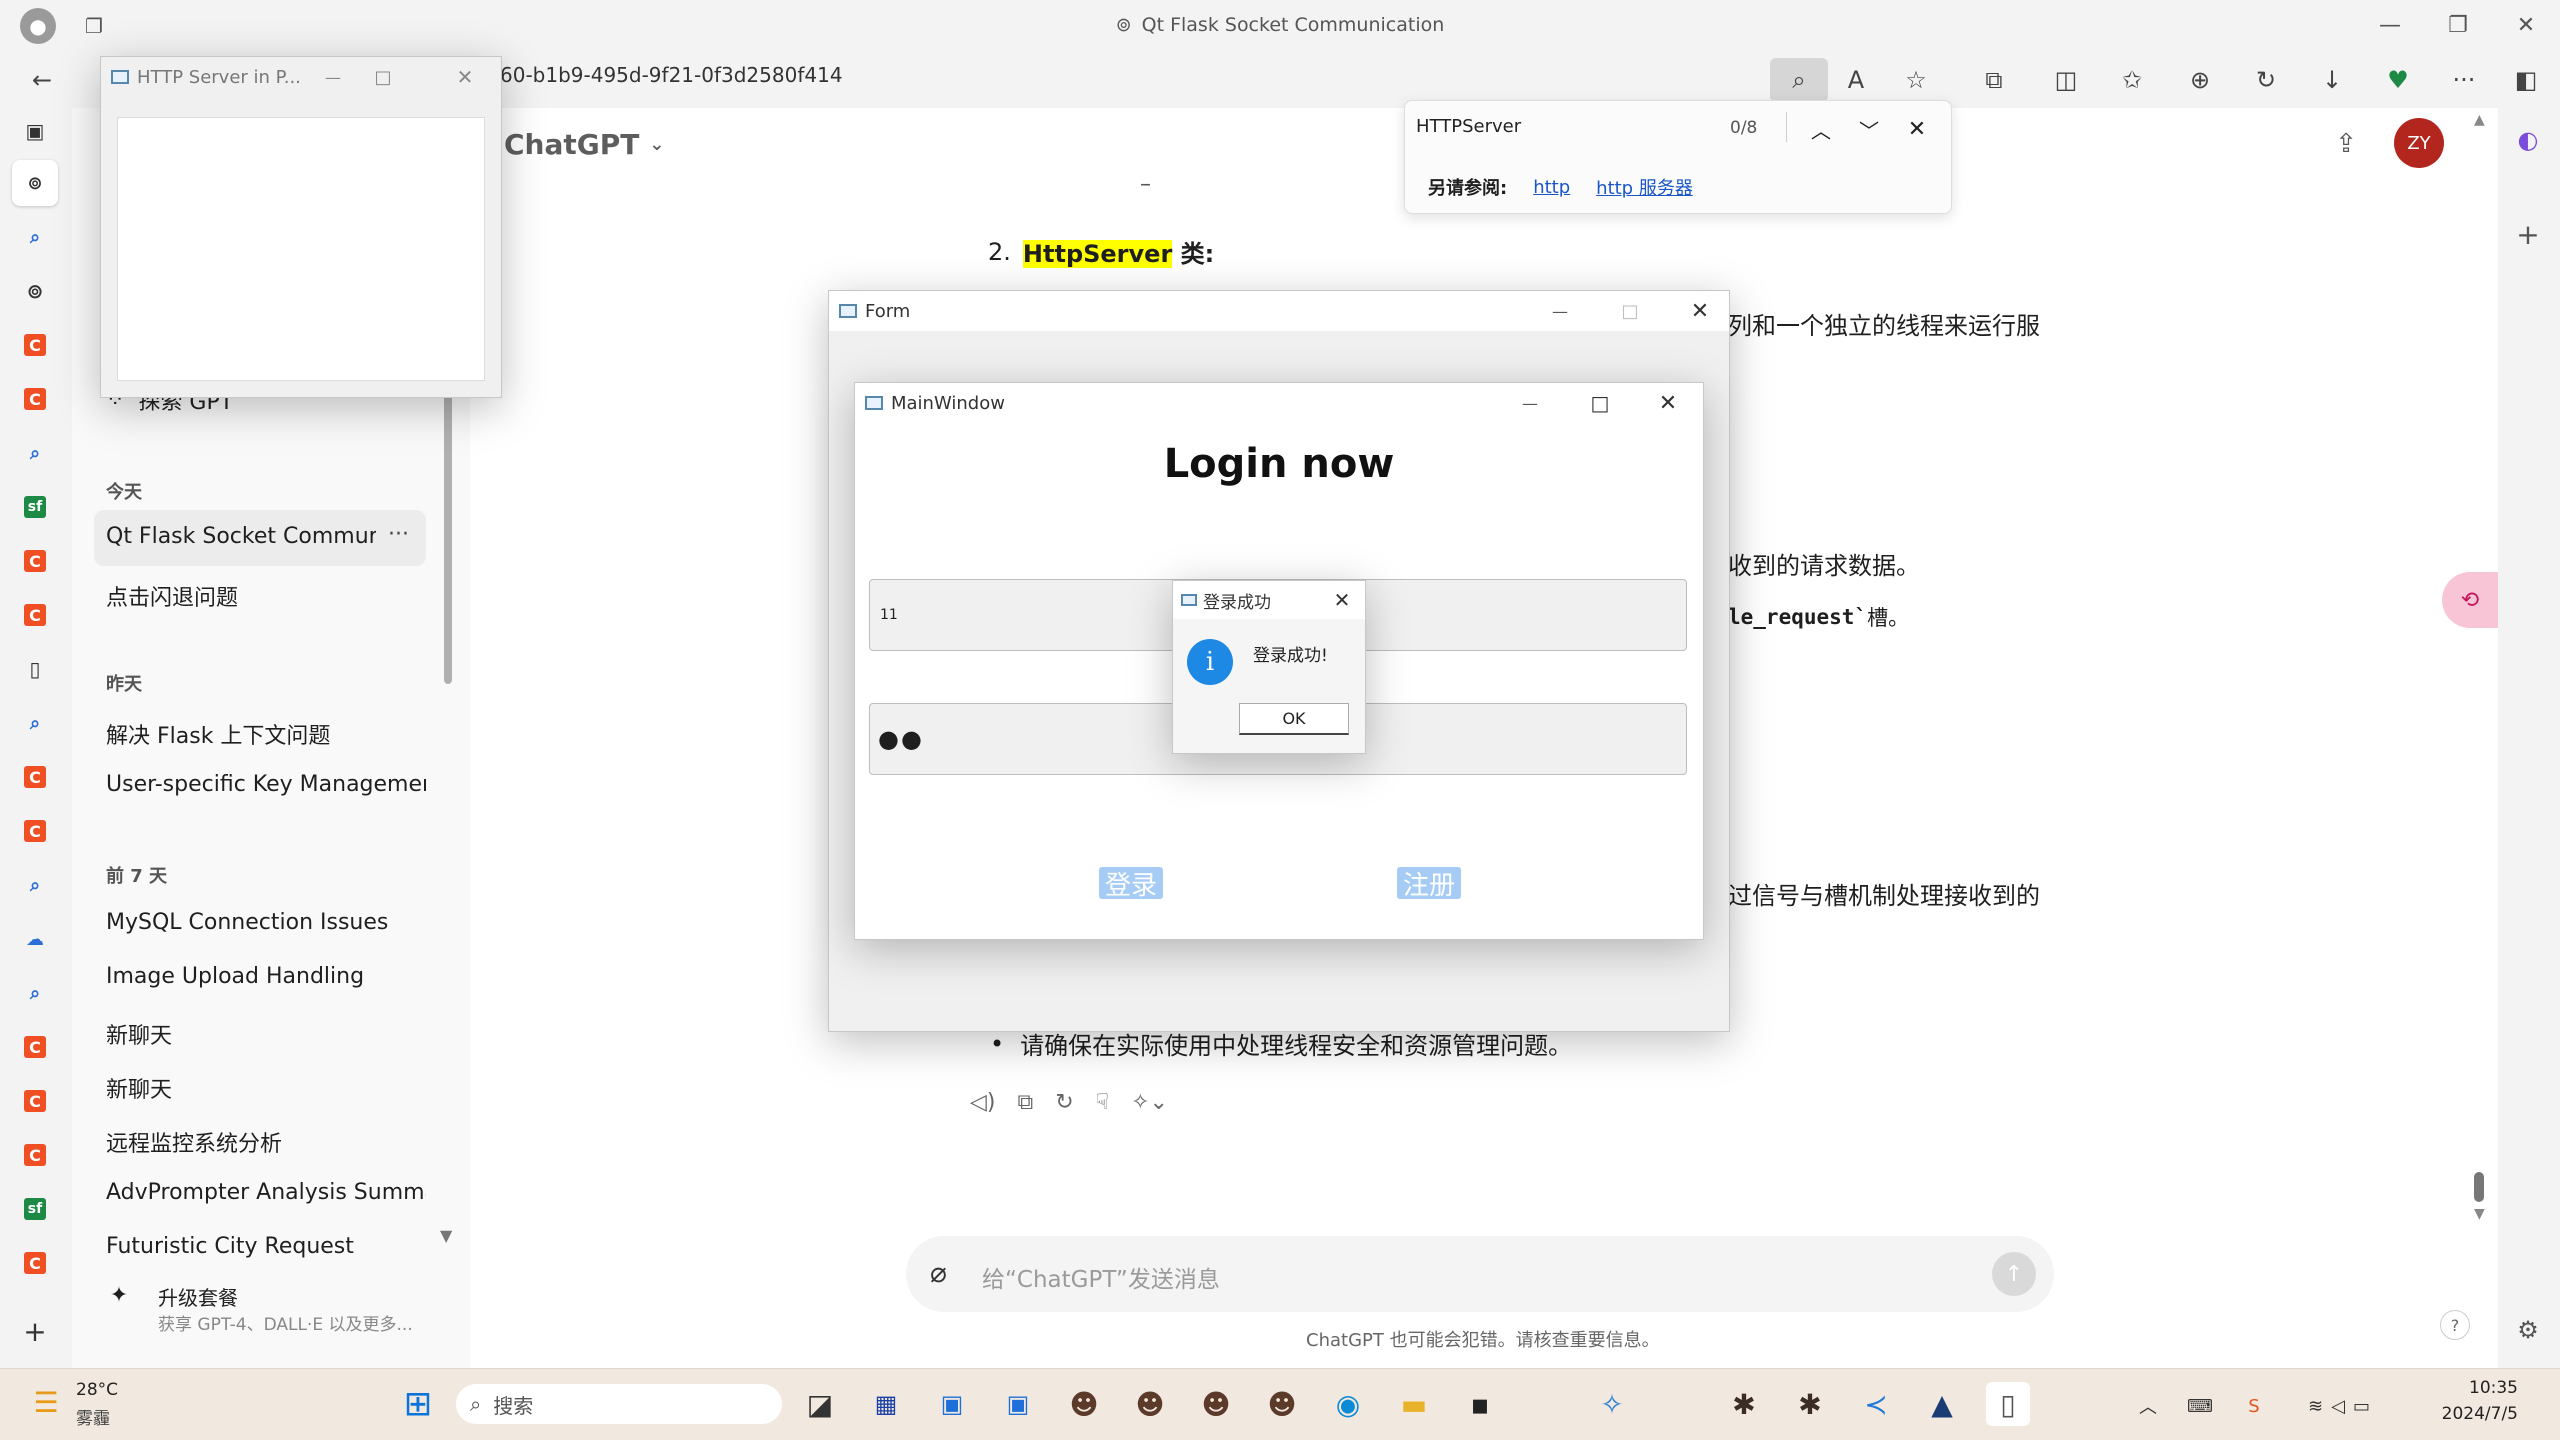  I want to click on chat-item: AdvPrompter Analysis Summa, so click(266, 1192).